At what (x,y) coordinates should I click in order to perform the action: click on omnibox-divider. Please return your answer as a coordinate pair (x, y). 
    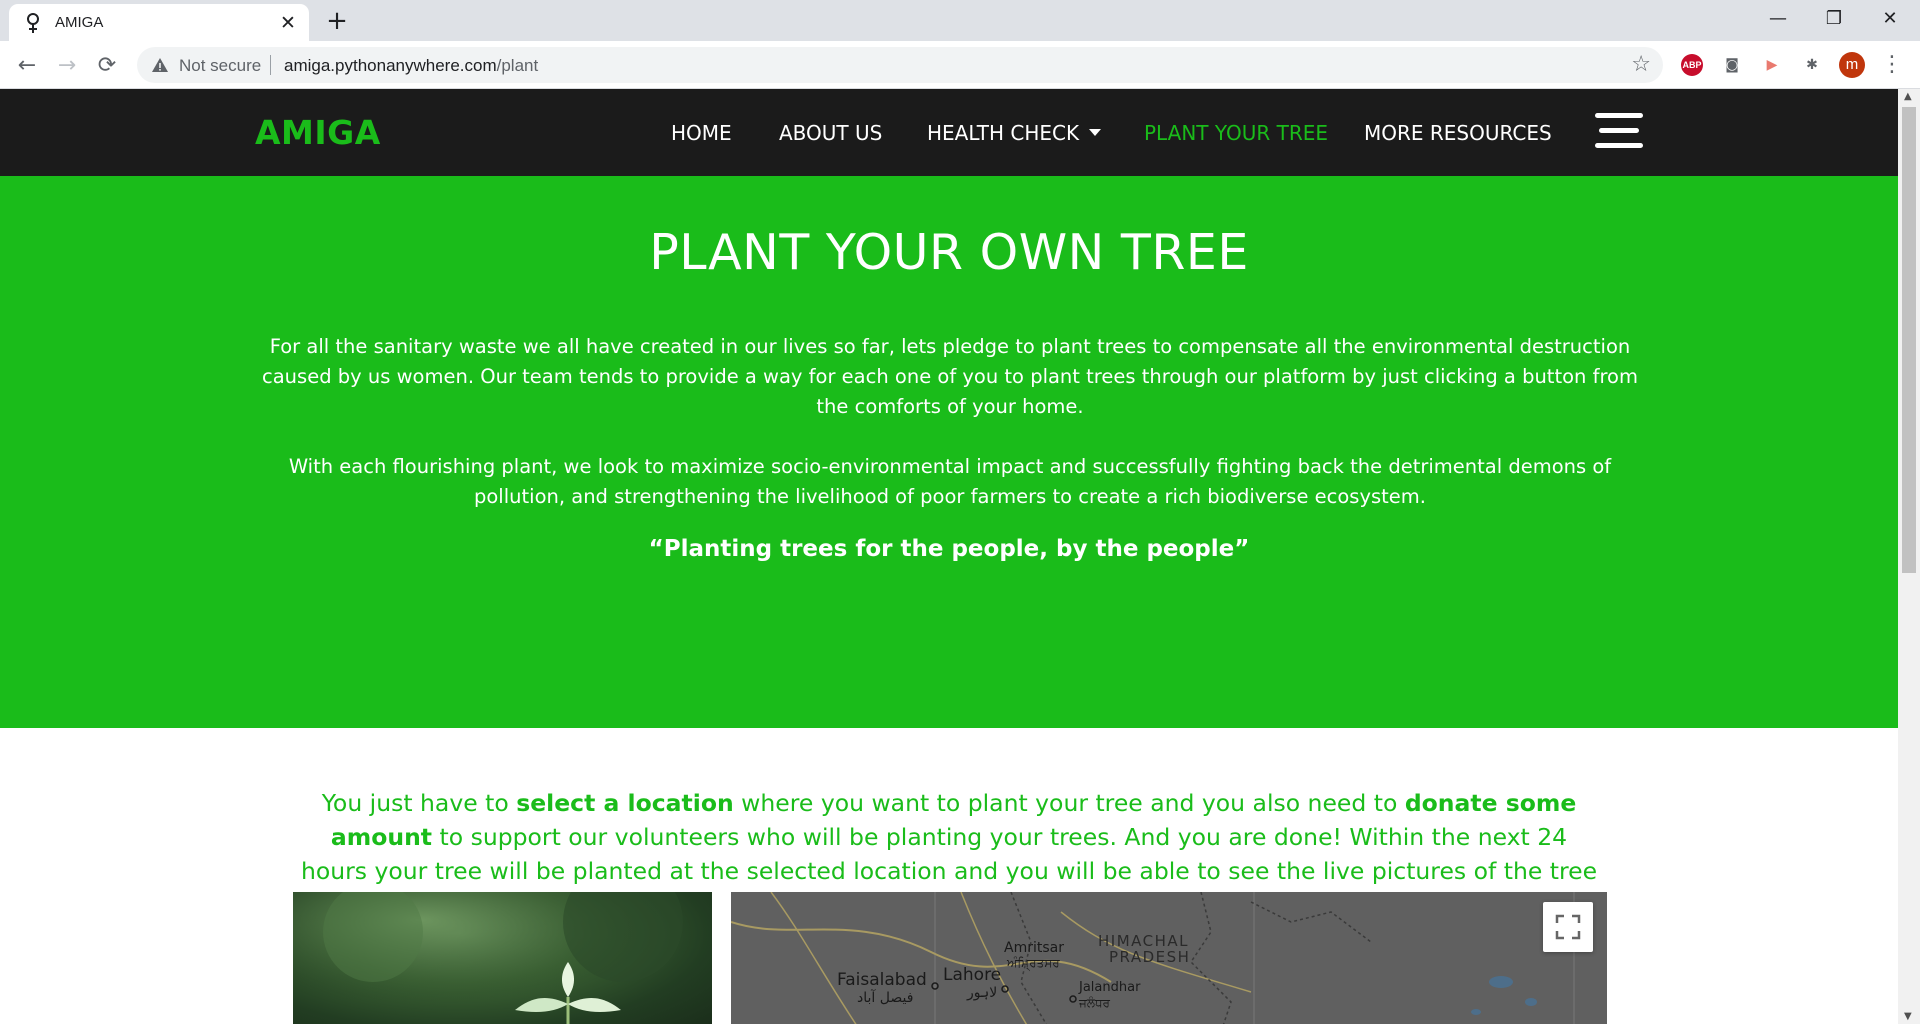
    Looking at the image, I should click on (270, 65).